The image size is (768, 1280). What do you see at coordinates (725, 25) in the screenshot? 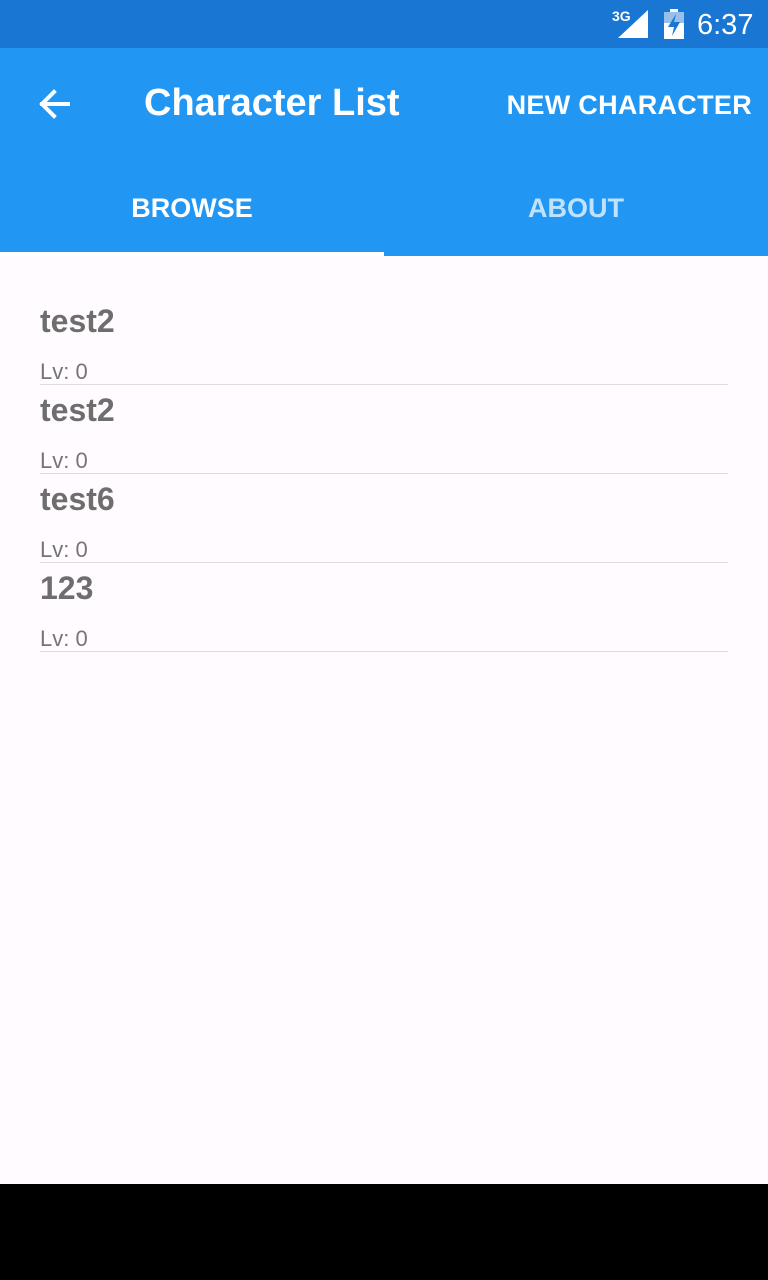
I see `clock: 6:37` at bounding box center [725, 25].